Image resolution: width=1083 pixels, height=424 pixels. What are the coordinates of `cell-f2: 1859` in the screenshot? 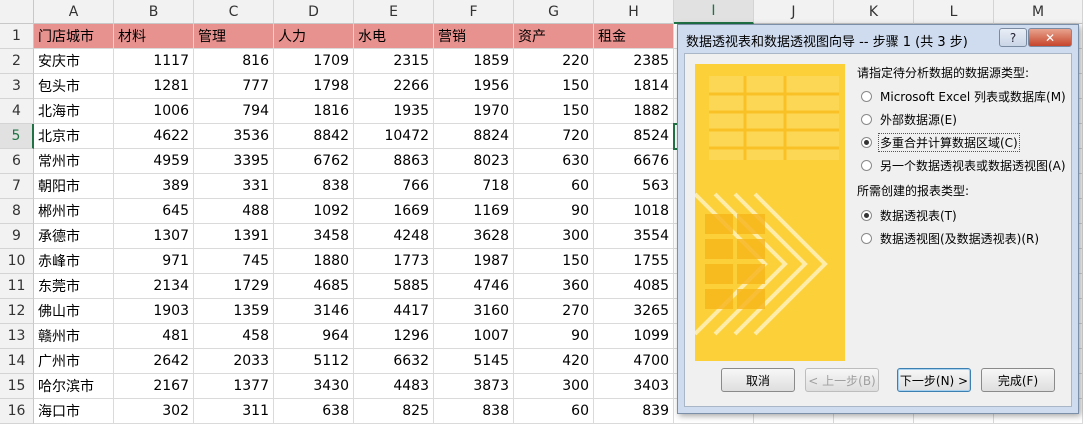 It's located at (474, 61).